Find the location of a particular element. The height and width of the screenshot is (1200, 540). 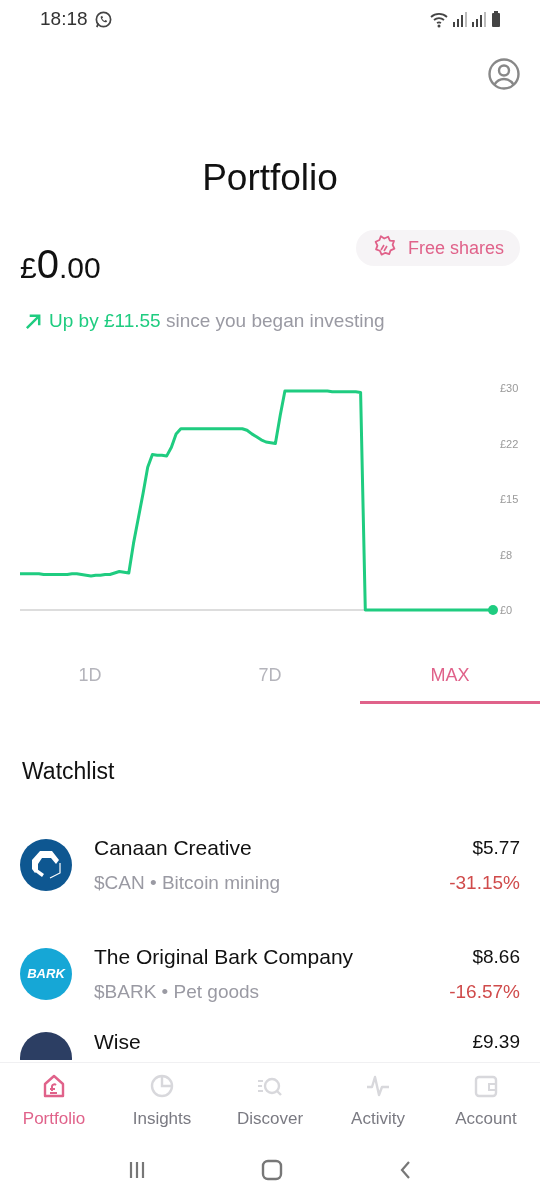

nav-tab: Account is located at coordinates (486, 1101).